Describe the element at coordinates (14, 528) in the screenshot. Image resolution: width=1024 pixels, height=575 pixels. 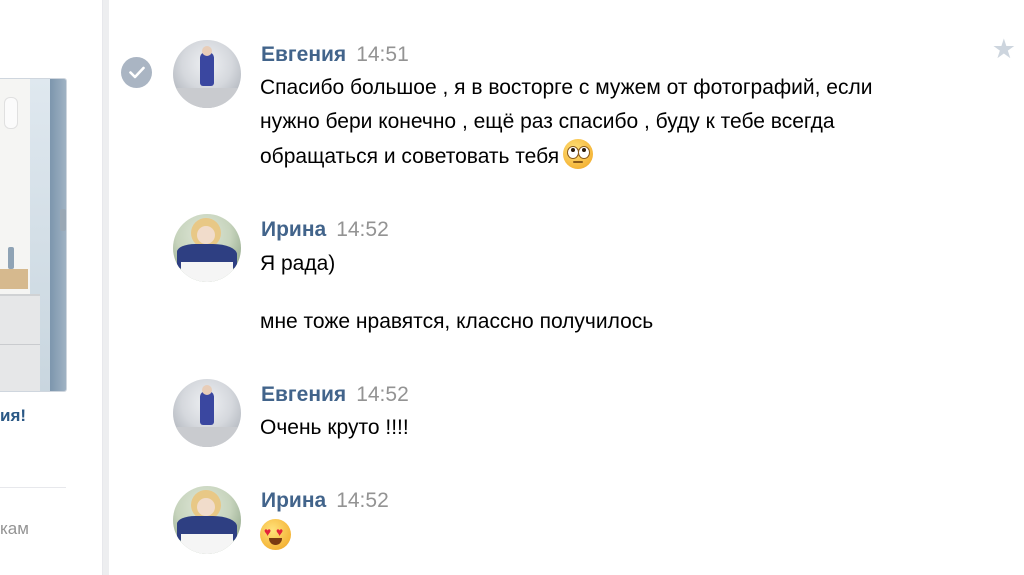
I see `left-footer-text: кам` at that location.